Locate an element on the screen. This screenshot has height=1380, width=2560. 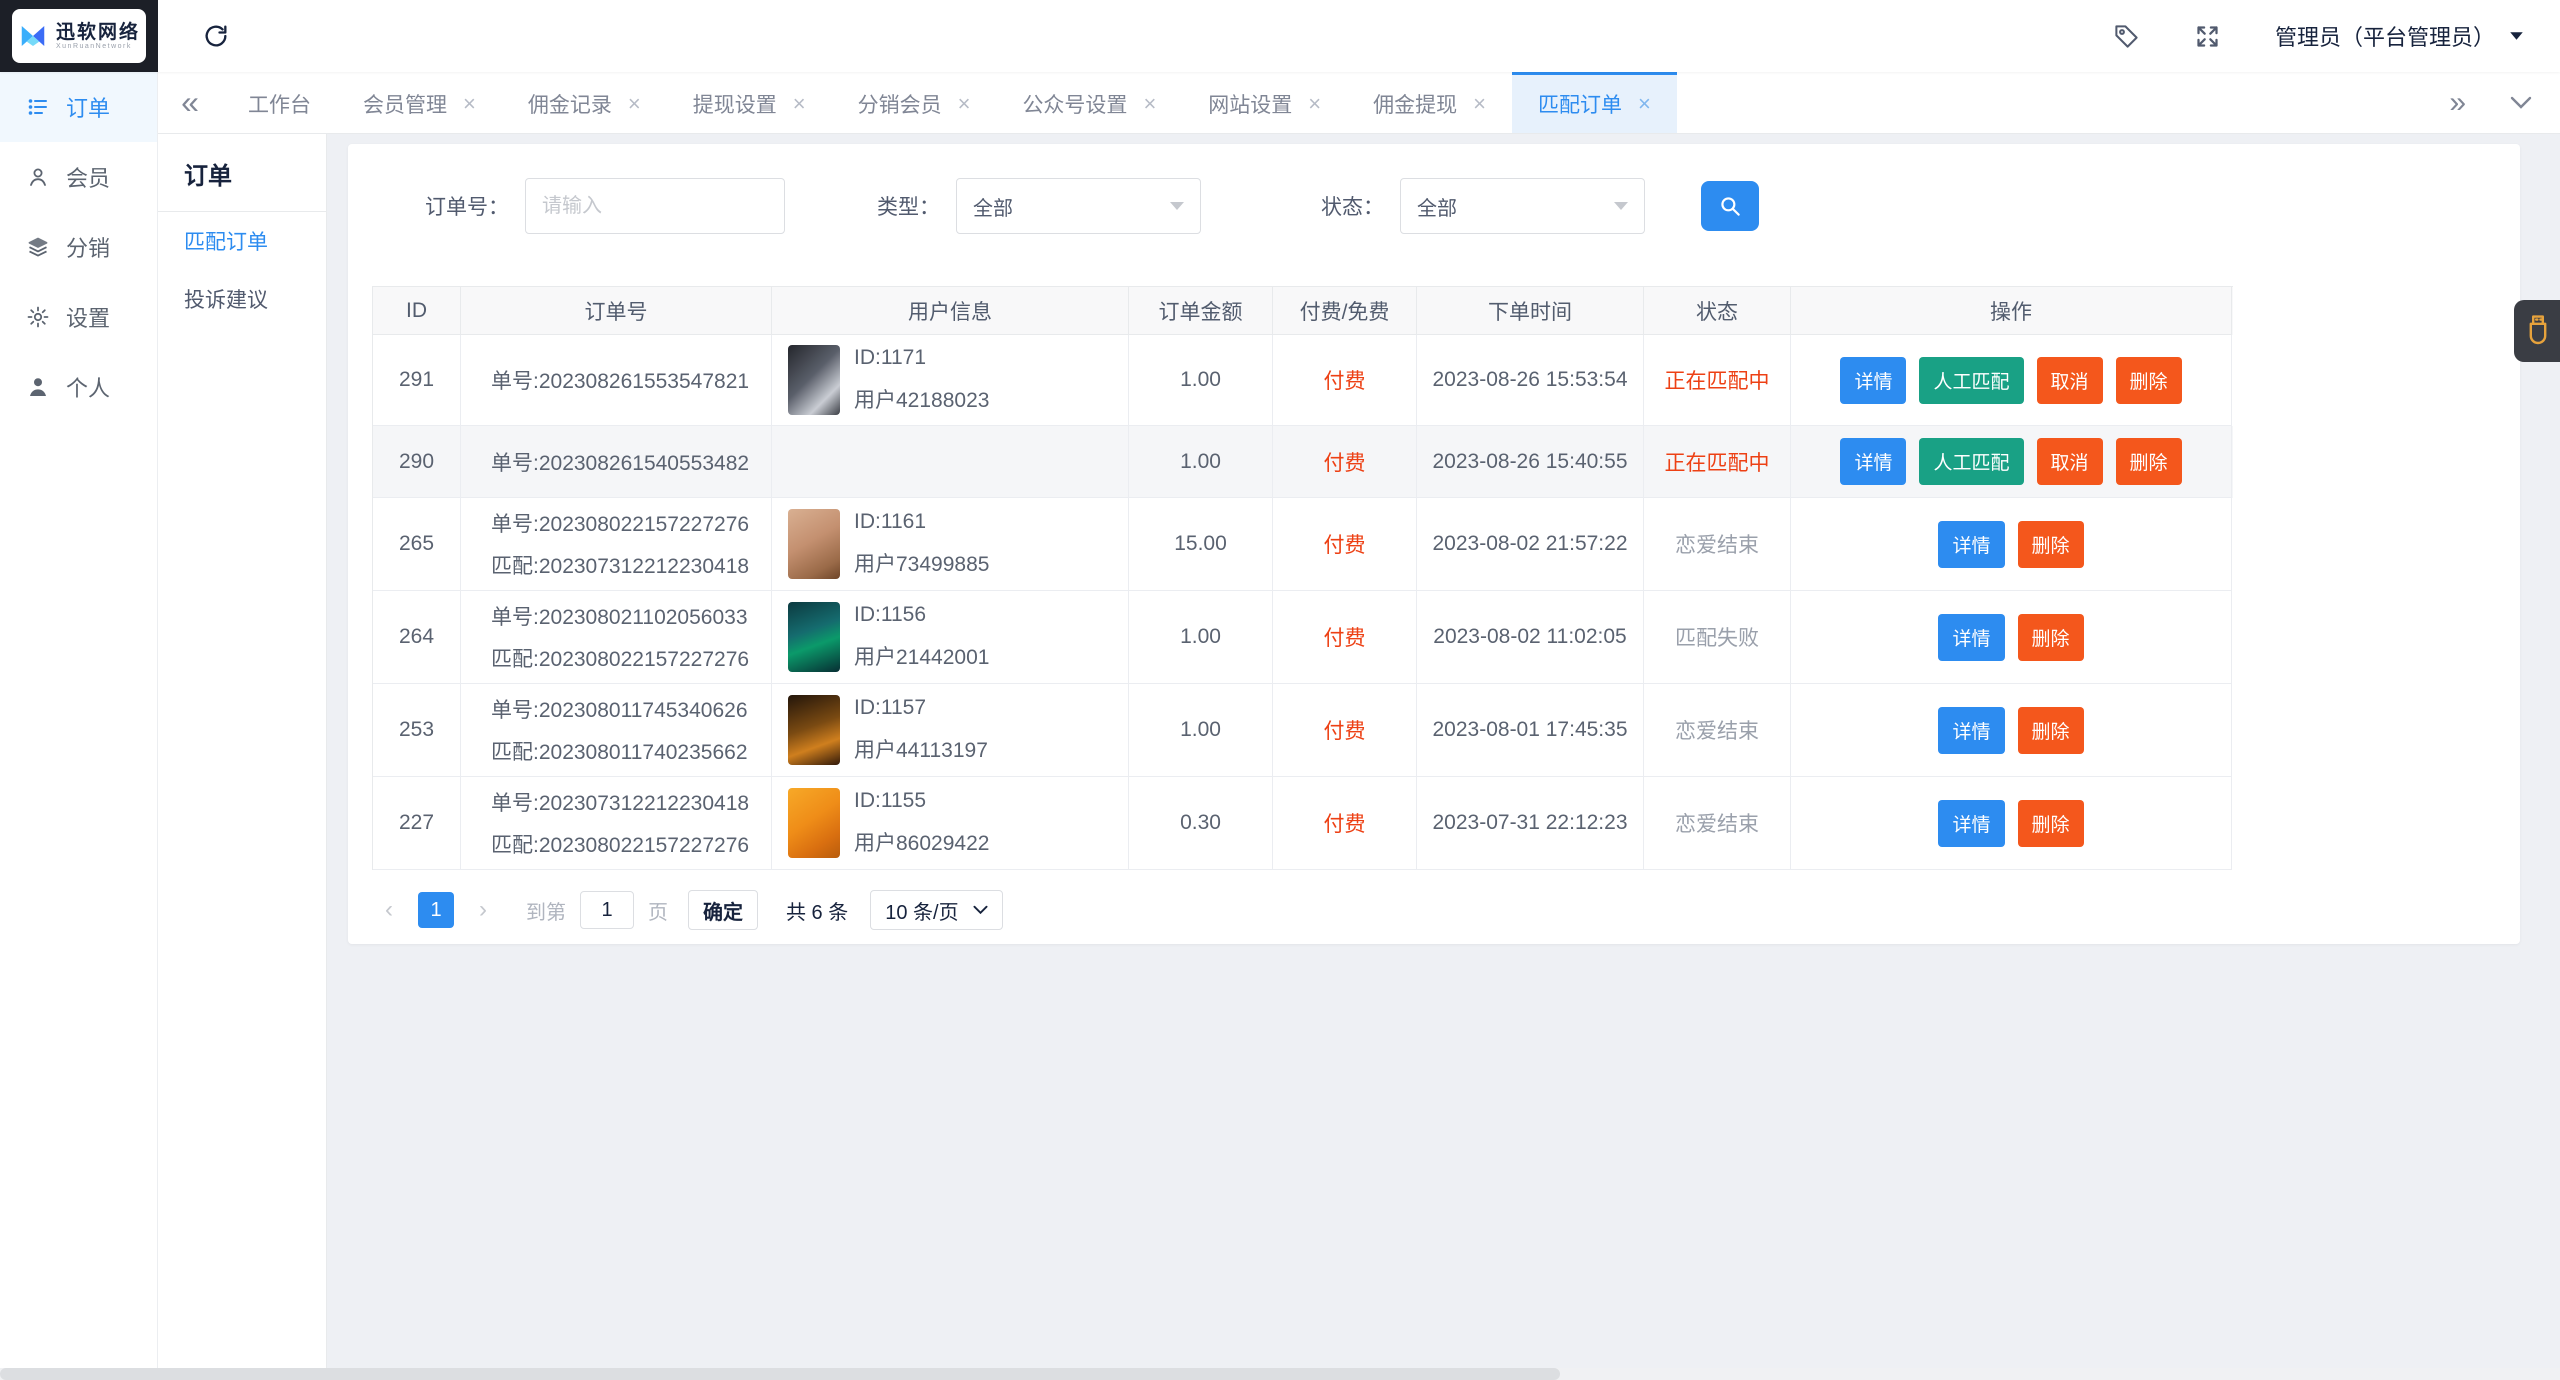
sidebar-item-label: 分销 is located at coordinates (88, 248).